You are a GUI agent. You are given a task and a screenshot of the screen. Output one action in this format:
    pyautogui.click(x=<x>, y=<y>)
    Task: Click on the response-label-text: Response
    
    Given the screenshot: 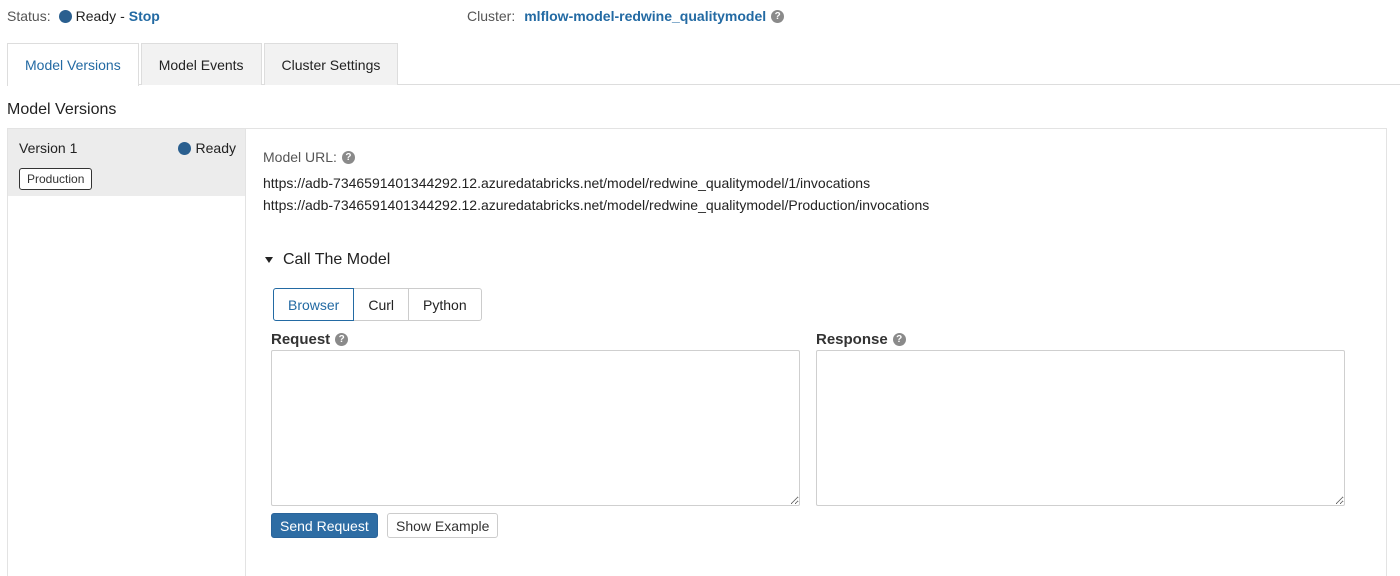 What is the action you would take?
    pyautogui.click(x=852, y=339)
    